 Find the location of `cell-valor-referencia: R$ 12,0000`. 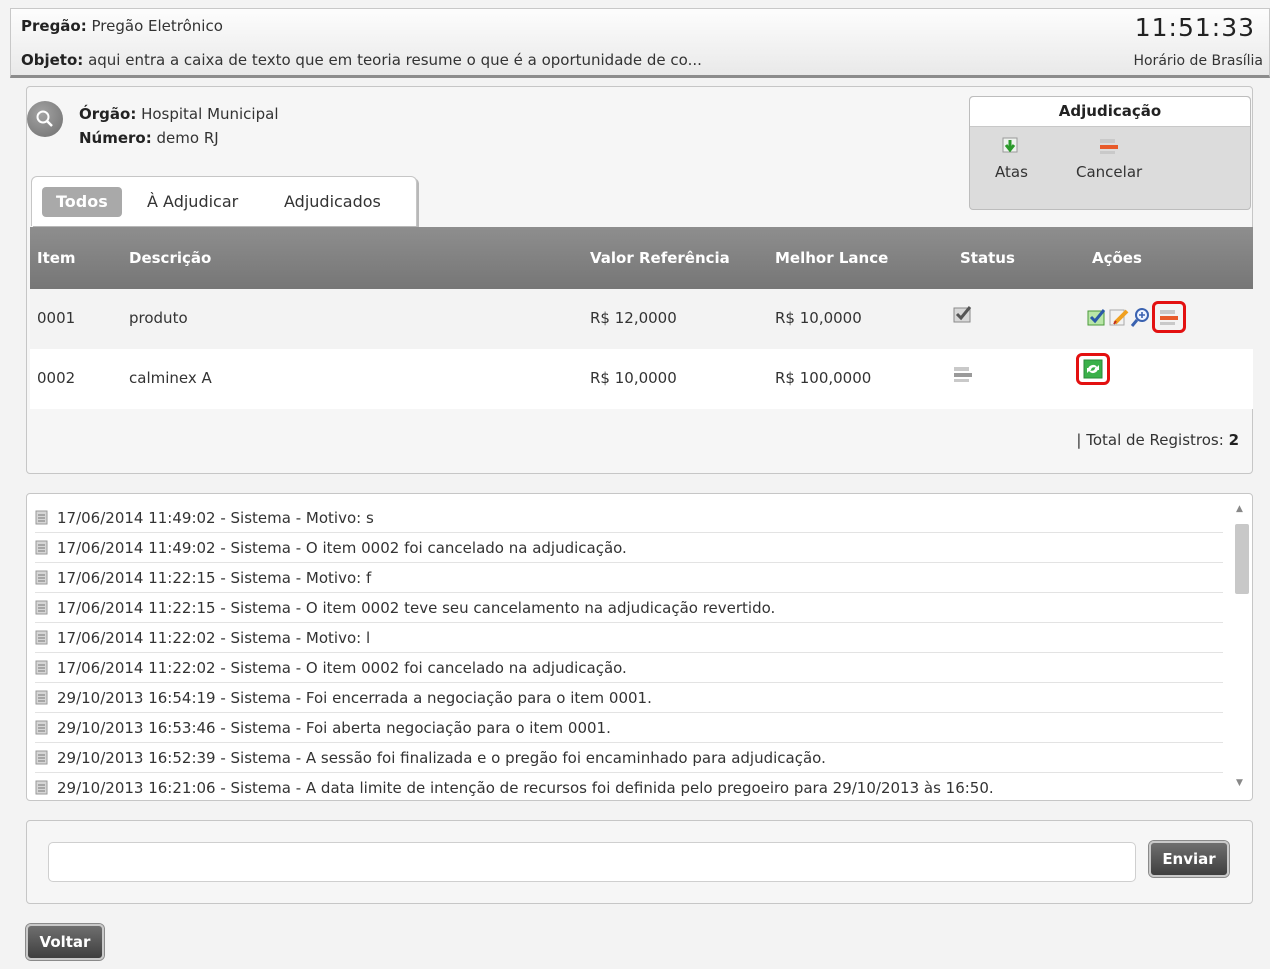

cell-valor-referencia: R$ 12,0000 is located at coordinates (633, 318).